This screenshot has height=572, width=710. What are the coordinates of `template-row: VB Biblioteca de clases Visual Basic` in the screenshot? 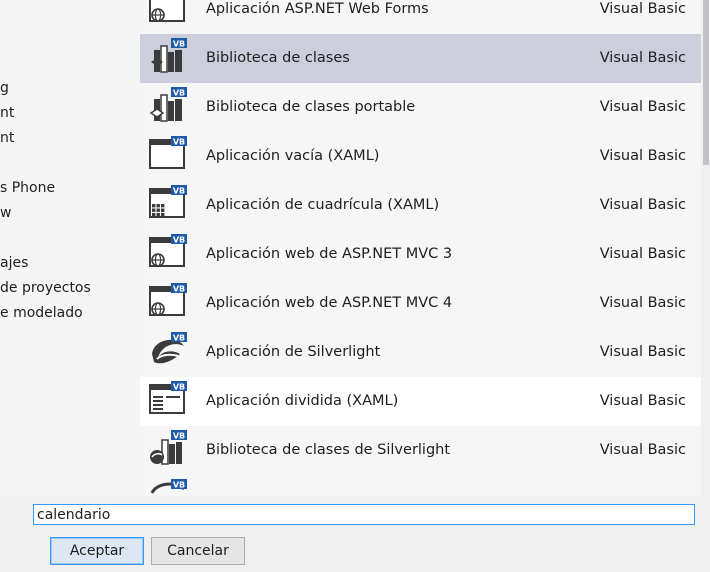 It's located at (420, 58).